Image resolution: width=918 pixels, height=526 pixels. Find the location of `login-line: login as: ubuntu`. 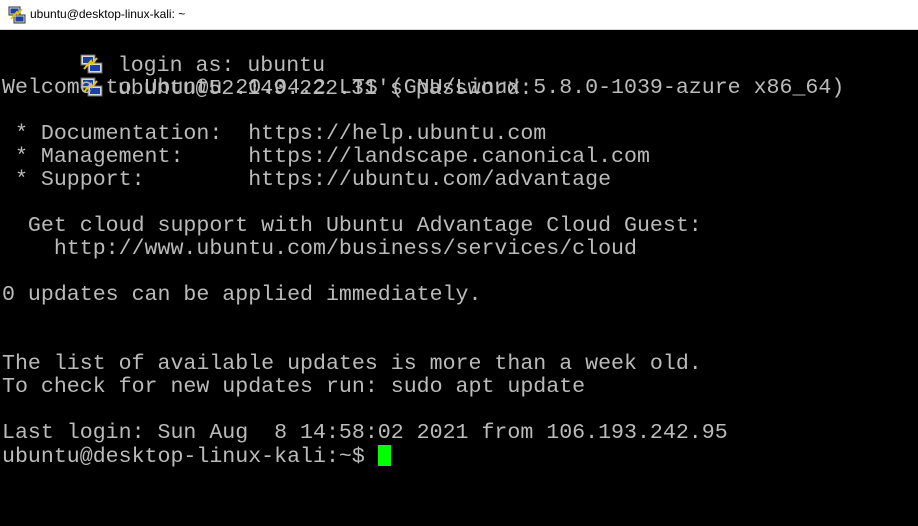

login-line: login as: ubuntu is located at coordinates (163, 54).